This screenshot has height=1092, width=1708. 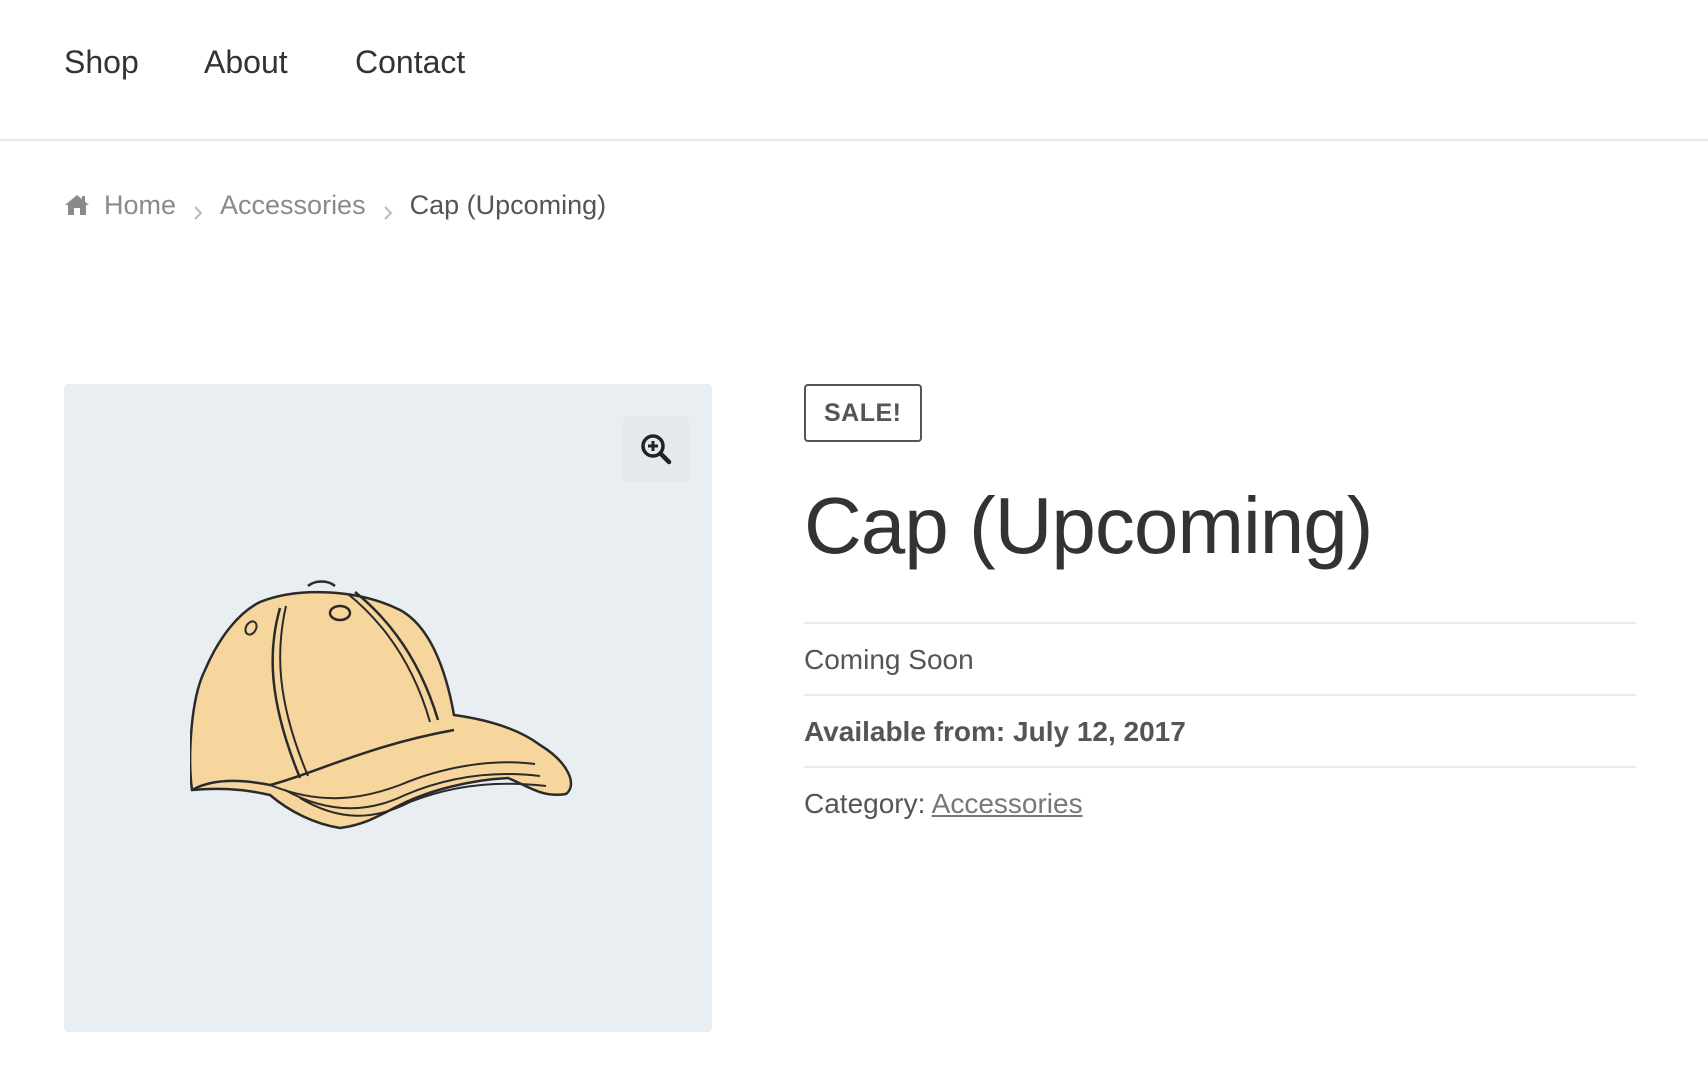 I want to click on product-title: Cap (Upcoming), so click(x=1088, y=525).